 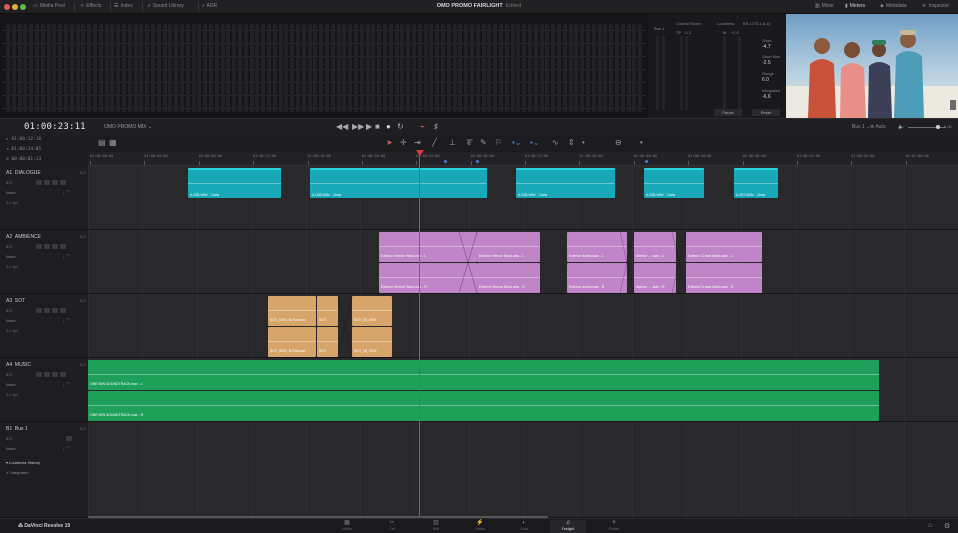 I want to click on ambience-clip: Interior ... .wav - R, so click(x=655, y=278).